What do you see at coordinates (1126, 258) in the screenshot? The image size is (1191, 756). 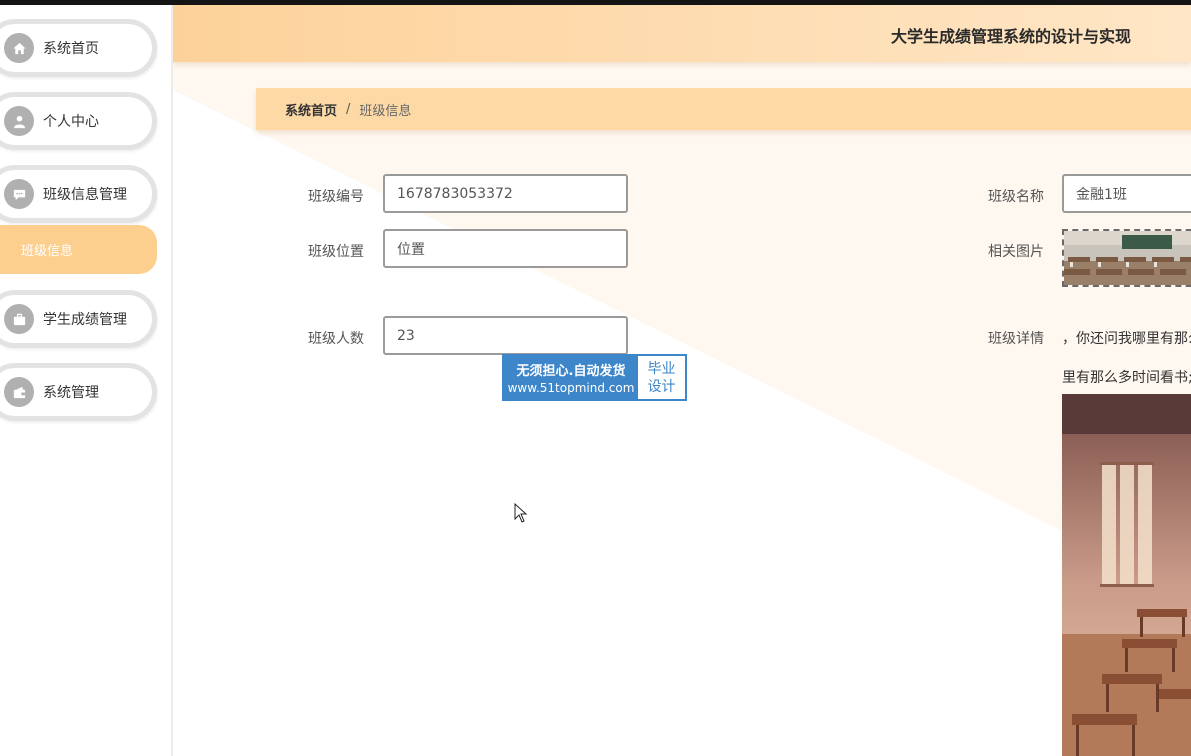 I see `related-image-thumbnail` at bounding box center [1126, 258].